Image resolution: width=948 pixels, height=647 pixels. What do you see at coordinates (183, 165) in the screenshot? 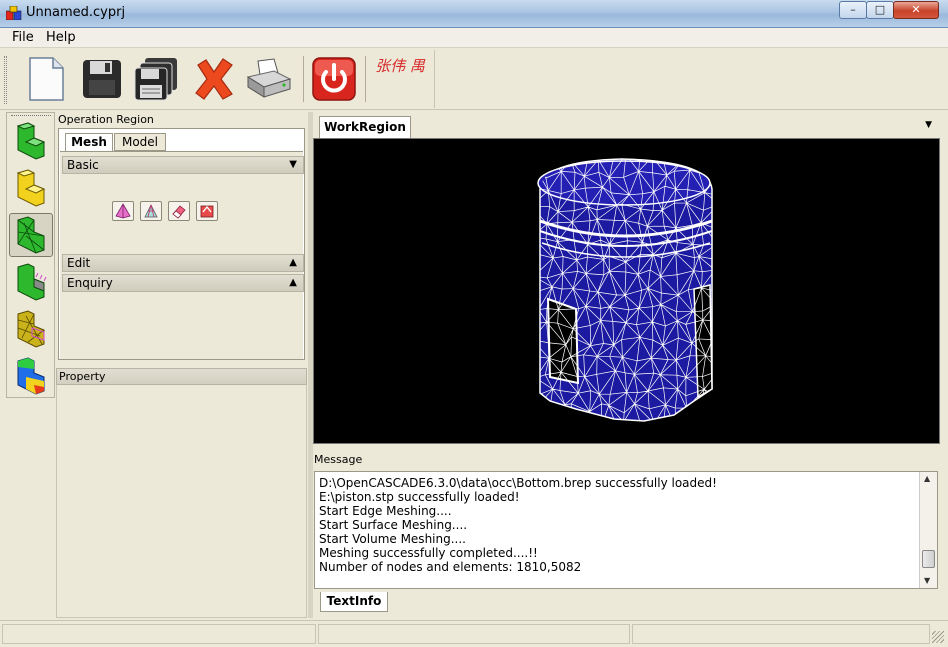
I see `group-basic-header: Basic ▼` at bounding box center [183, 165].